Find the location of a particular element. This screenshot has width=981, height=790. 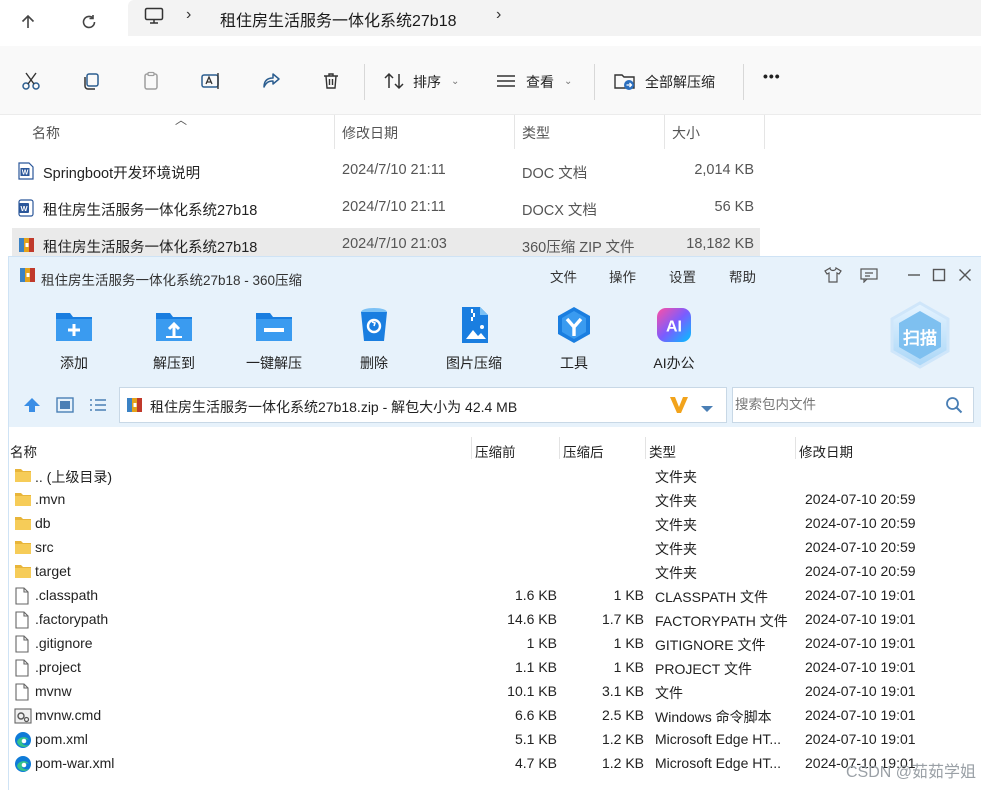

up-folder-icon is located at coordinates (32, 407).